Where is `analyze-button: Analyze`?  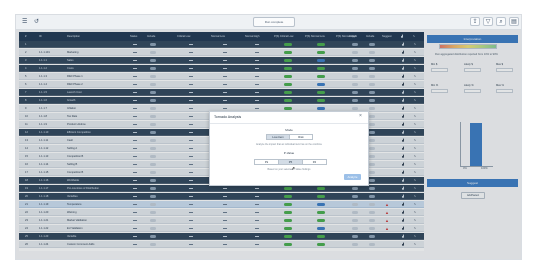
analyze-button: Analyze is located at coordinates (352, 177).